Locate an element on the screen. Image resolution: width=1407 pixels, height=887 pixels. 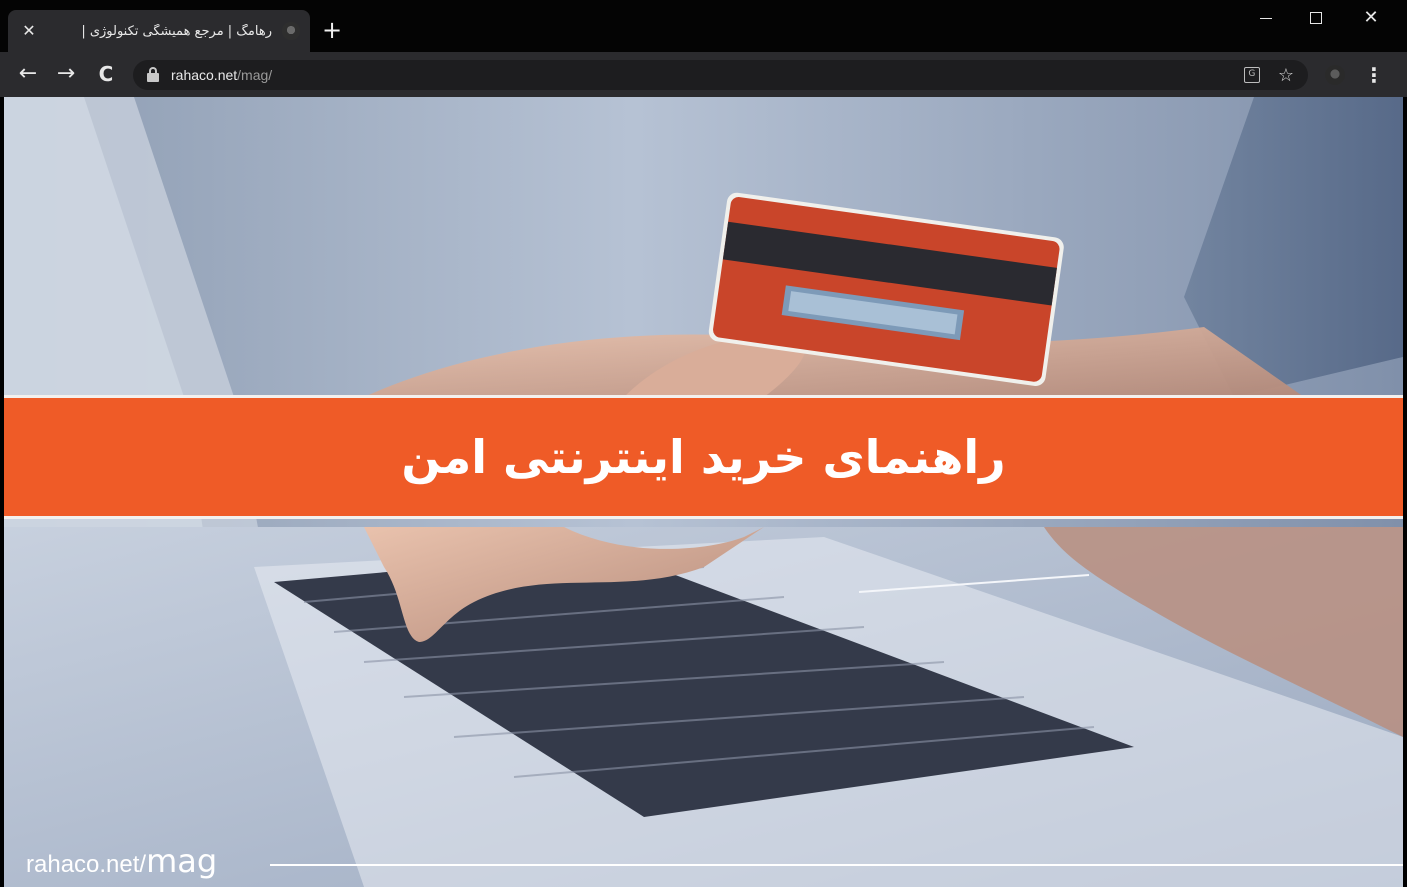
translate-icon: G is located at coordinates (1251, 75).